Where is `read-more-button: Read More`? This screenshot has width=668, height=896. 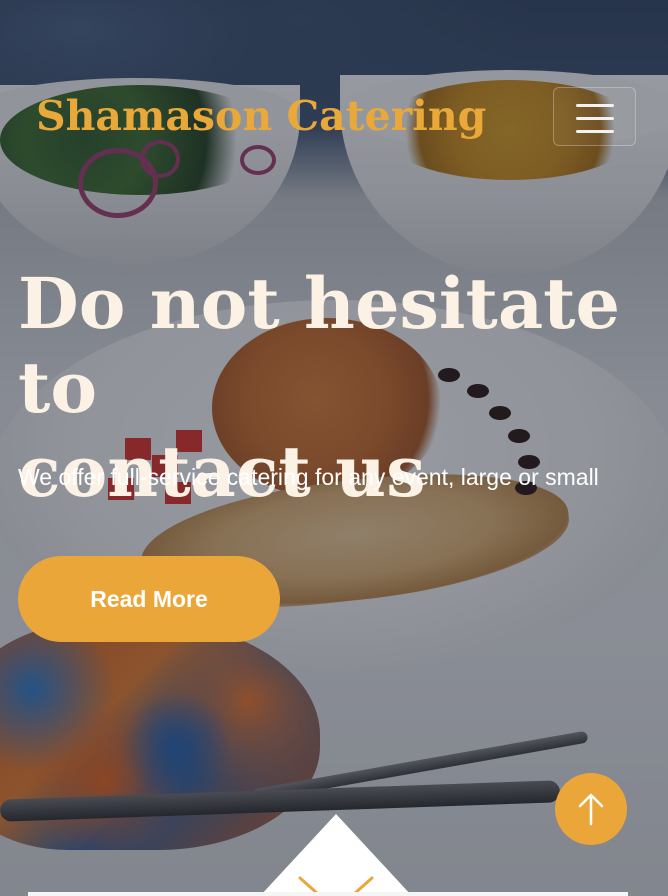
read-more-button: Read More is located at coordinates (149, 599).